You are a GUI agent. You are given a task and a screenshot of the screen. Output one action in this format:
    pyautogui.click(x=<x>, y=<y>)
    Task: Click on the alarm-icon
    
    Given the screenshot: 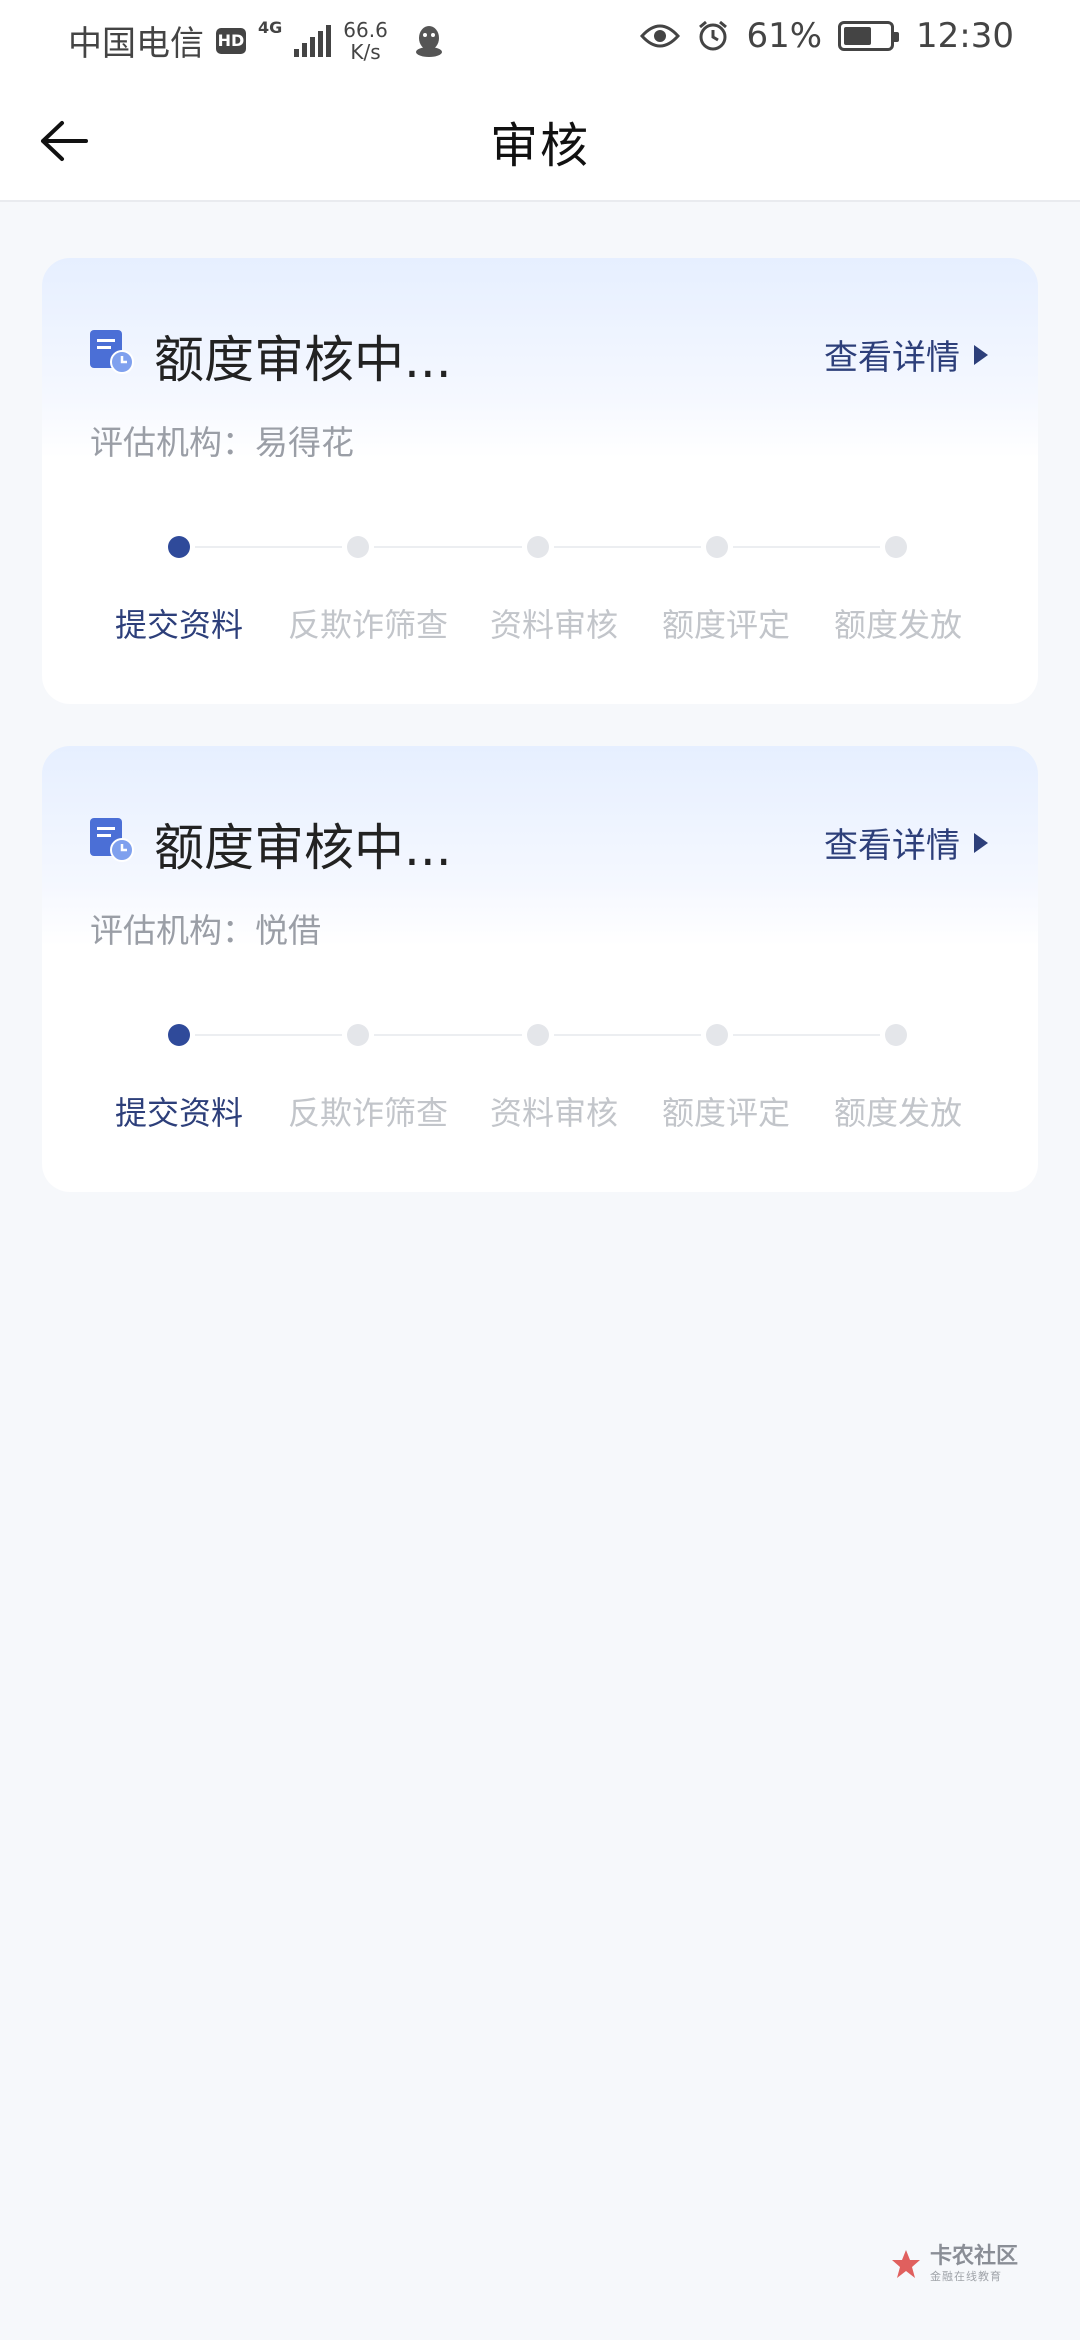 What is the action you would take?
    pyautogui.click(x=713, y=36)
    